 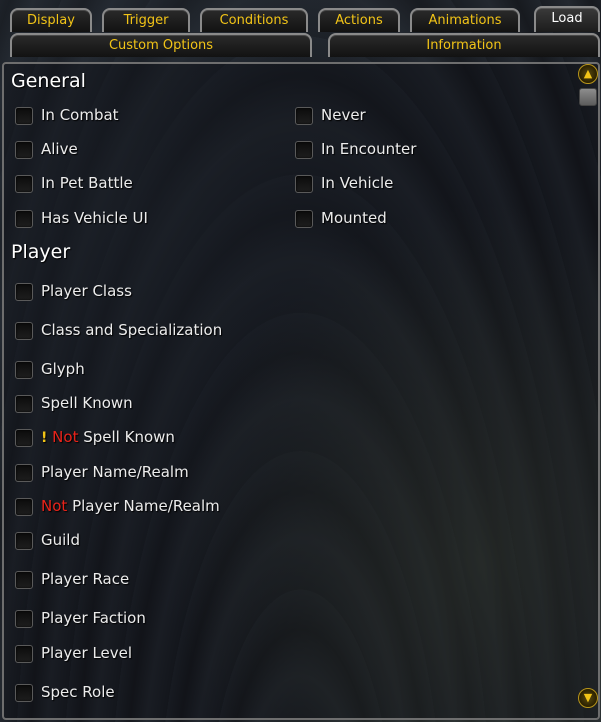 What do you see at coordinates (87, 653) in the screenshot?
I see `player-level-label: Player Level` at bounding box center [87, 653].